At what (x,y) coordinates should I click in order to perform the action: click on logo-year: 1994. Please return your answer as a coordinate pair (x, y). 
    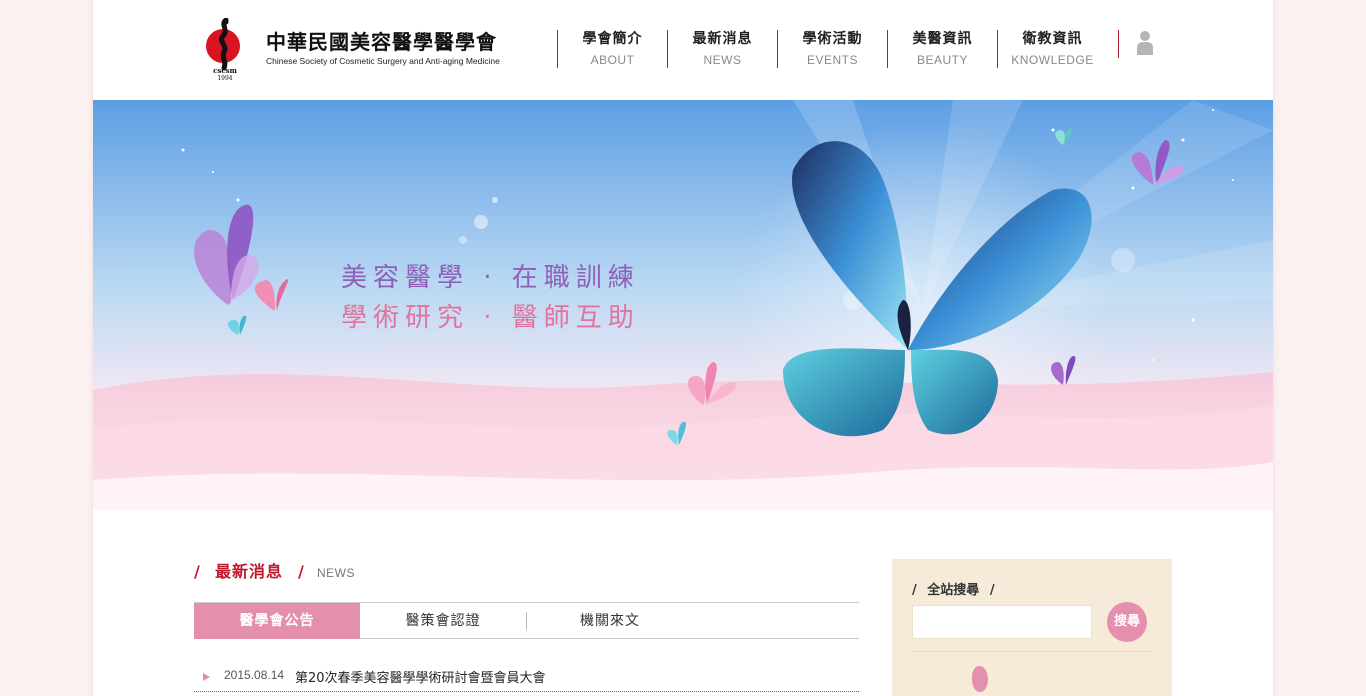
    Looking at the image, I should click on (225, 78).